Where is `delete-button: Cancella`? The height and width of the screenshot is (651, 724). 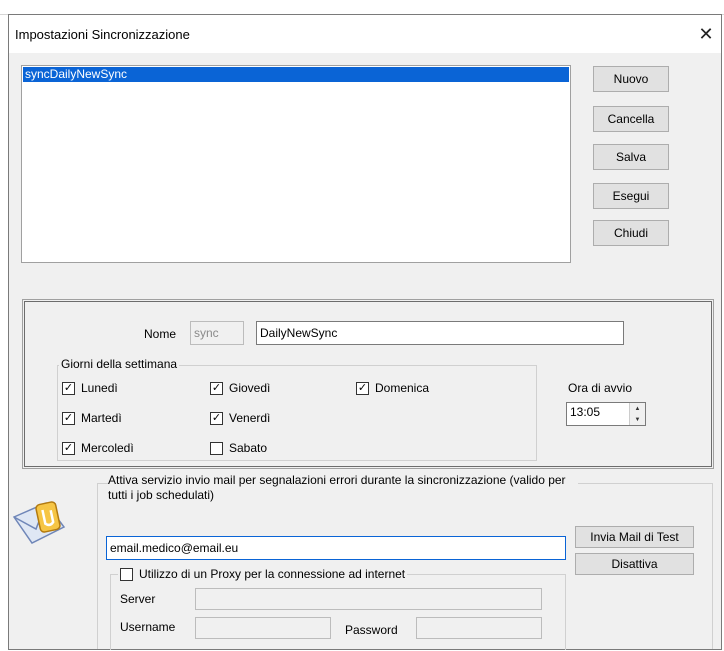
delete-button: Cancella is located at coordinates (631, 119).